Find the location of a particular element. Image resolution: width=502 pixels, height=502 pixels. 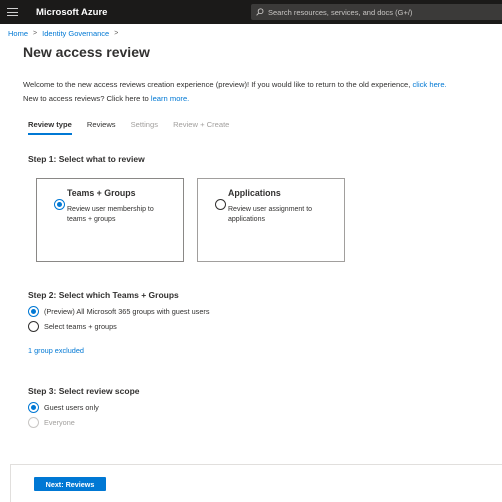

option-label: Guest users only is located at coordinates (71, 407).